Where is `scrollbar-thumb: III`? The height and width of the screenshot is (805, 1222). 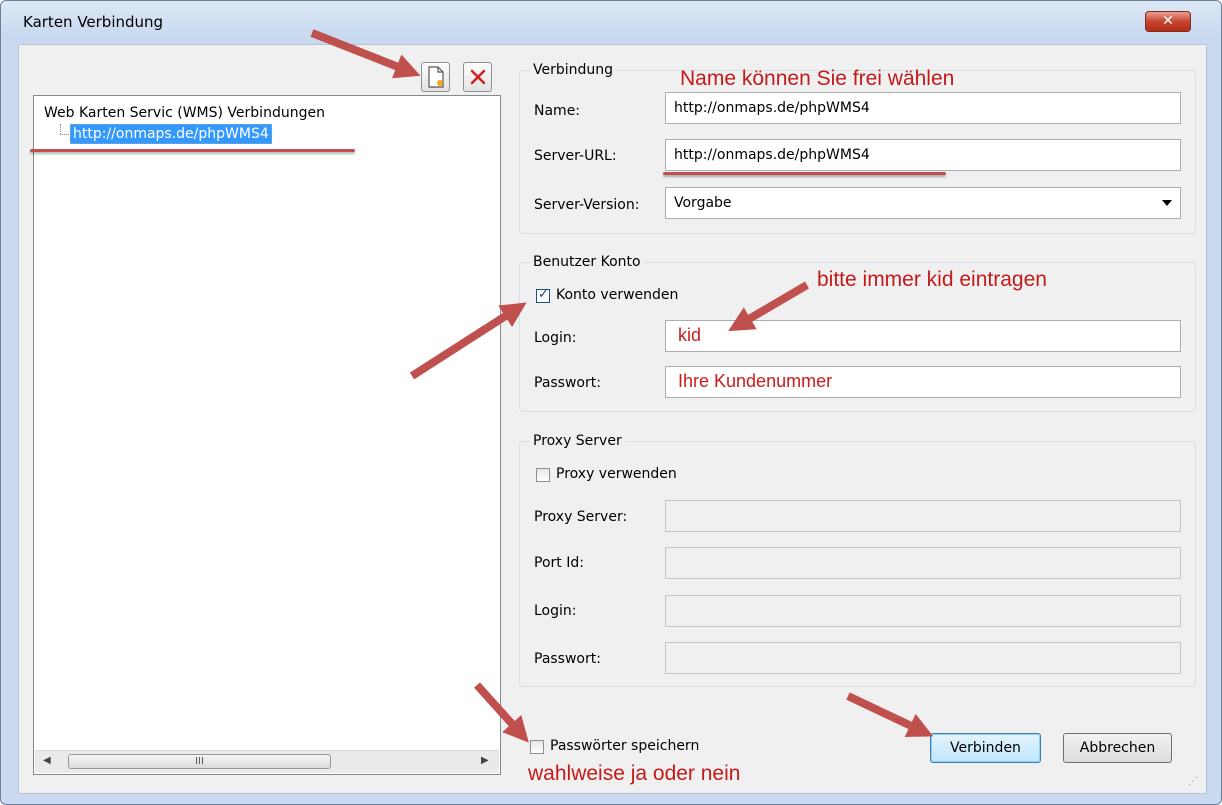
scrollbar-thumb: III is located at coordinates (199, 761).